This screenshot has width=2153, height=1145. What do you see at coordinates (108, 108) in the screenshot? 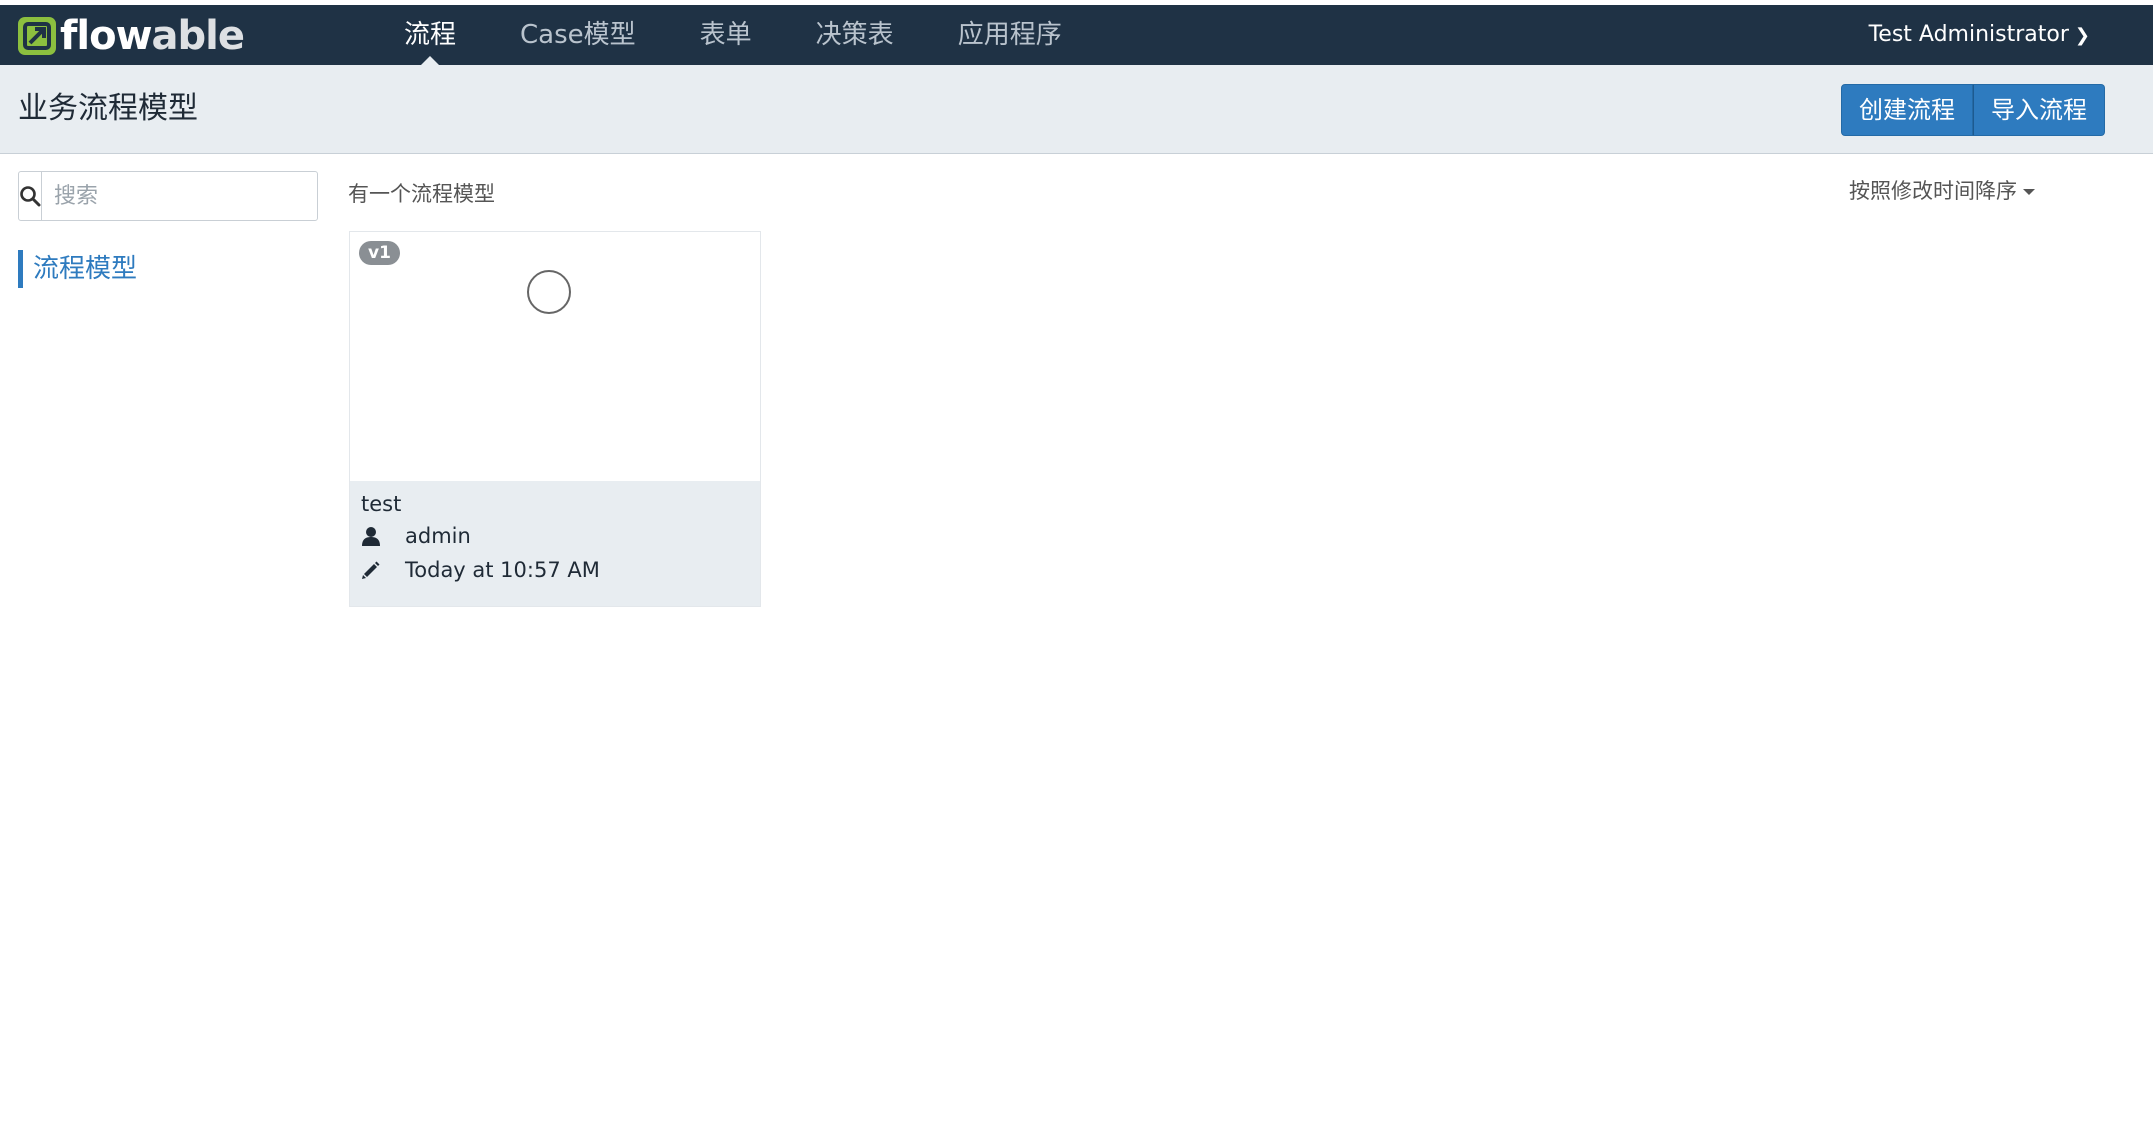
I see `page-title: 业务流程模型` at bounding box center [108, 108].